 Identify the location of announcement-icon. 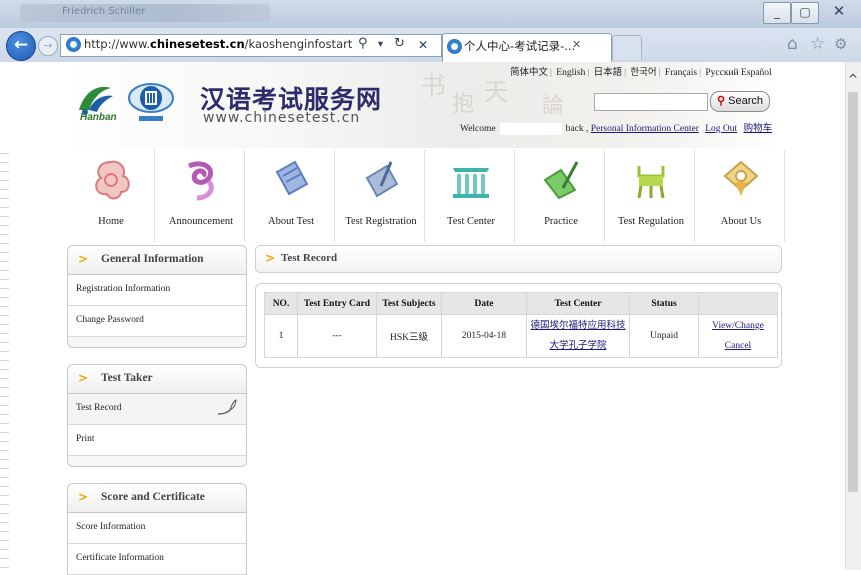
(201, 181).